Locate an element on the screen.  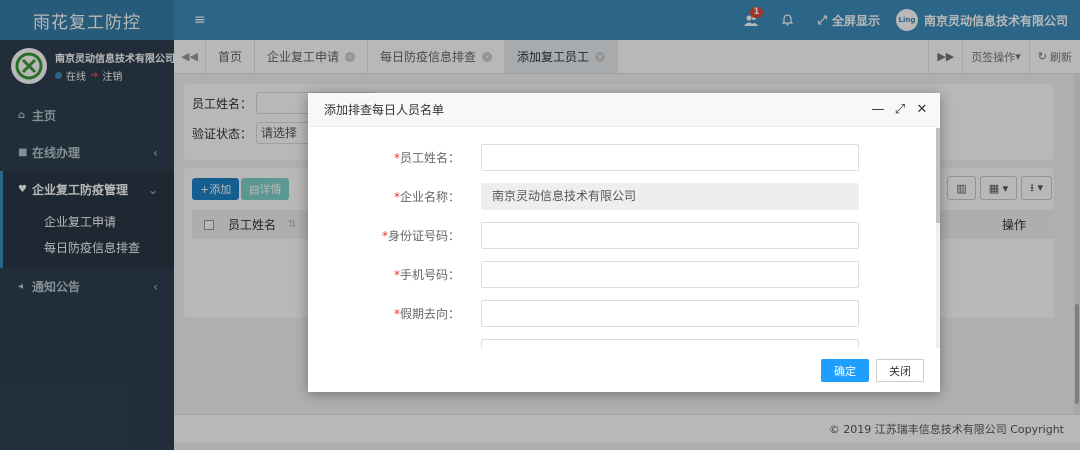
dialog-scrollbar-thumb is located at coordinates (938, 175).